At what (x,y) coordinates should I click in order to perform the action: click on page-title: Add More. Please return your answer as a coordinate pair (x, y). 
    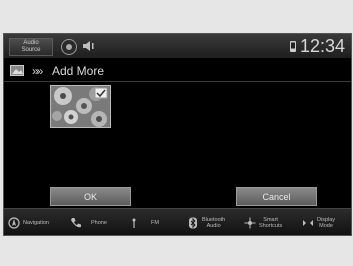
    Looking at the image, I should click on (78, 71).